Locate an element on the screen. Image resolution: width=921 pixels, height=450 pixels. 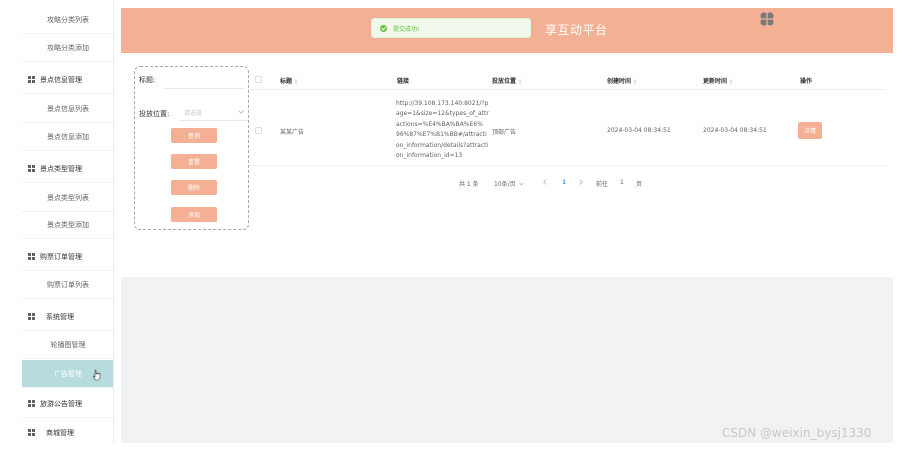
row-checkbox is located at coordinates (258, 130).